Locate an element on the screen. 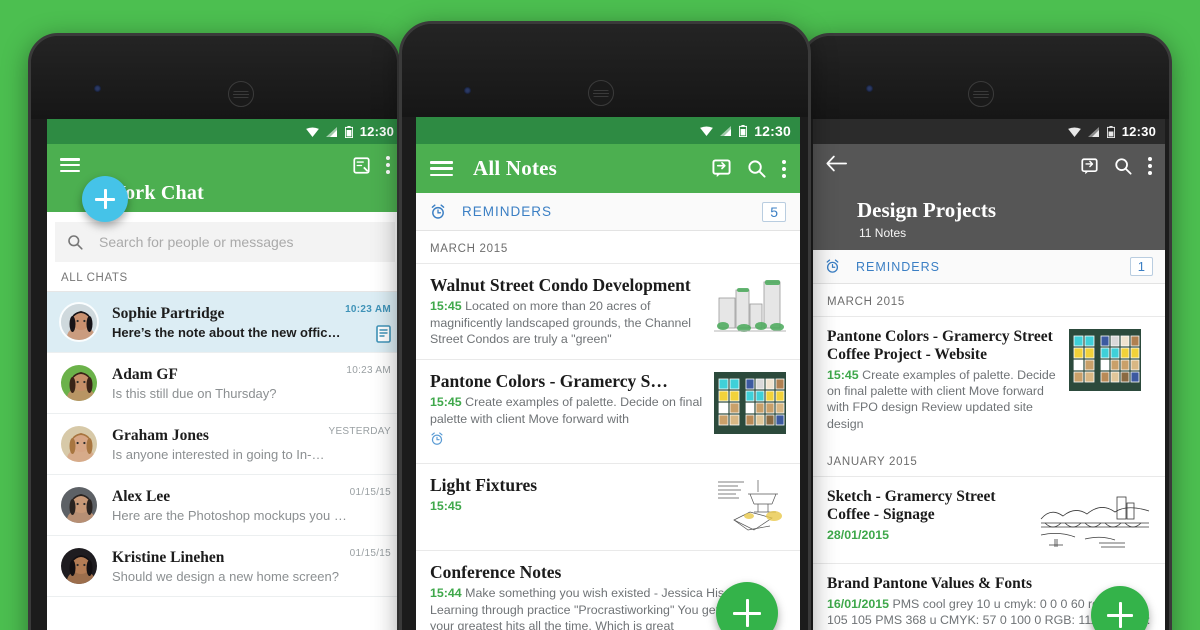  search-input: Search for people or messages is located at coordinates (225, 242).